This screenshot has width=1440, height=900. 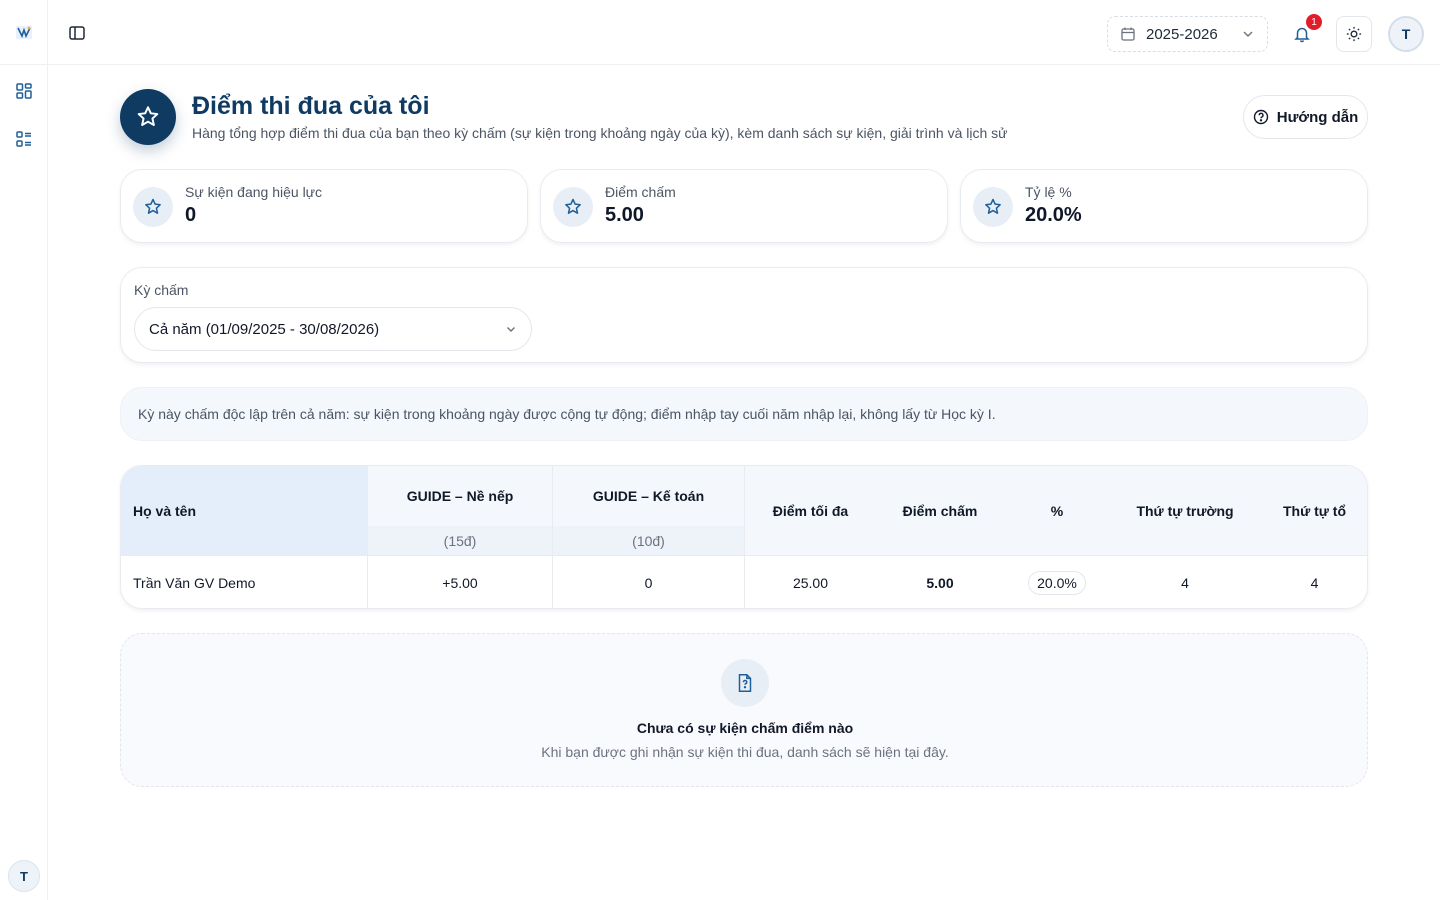 What do you see at coordinates (244, 511) in the screenshot?
I see `header-name: Họ và tên` at bounding box center [244, 511].